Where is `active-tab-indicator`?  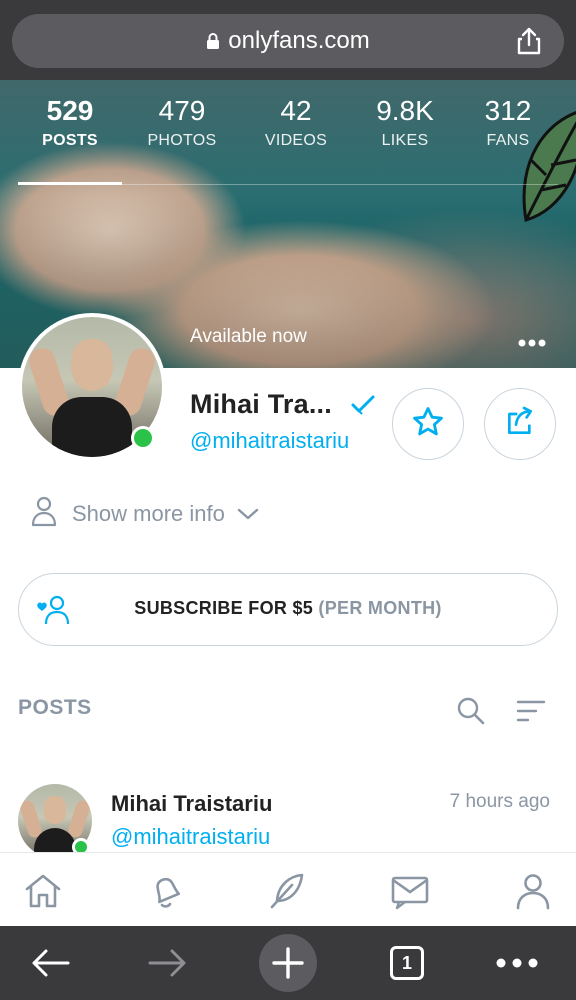 active-tab-indicator is located at coordinates (70, 183).